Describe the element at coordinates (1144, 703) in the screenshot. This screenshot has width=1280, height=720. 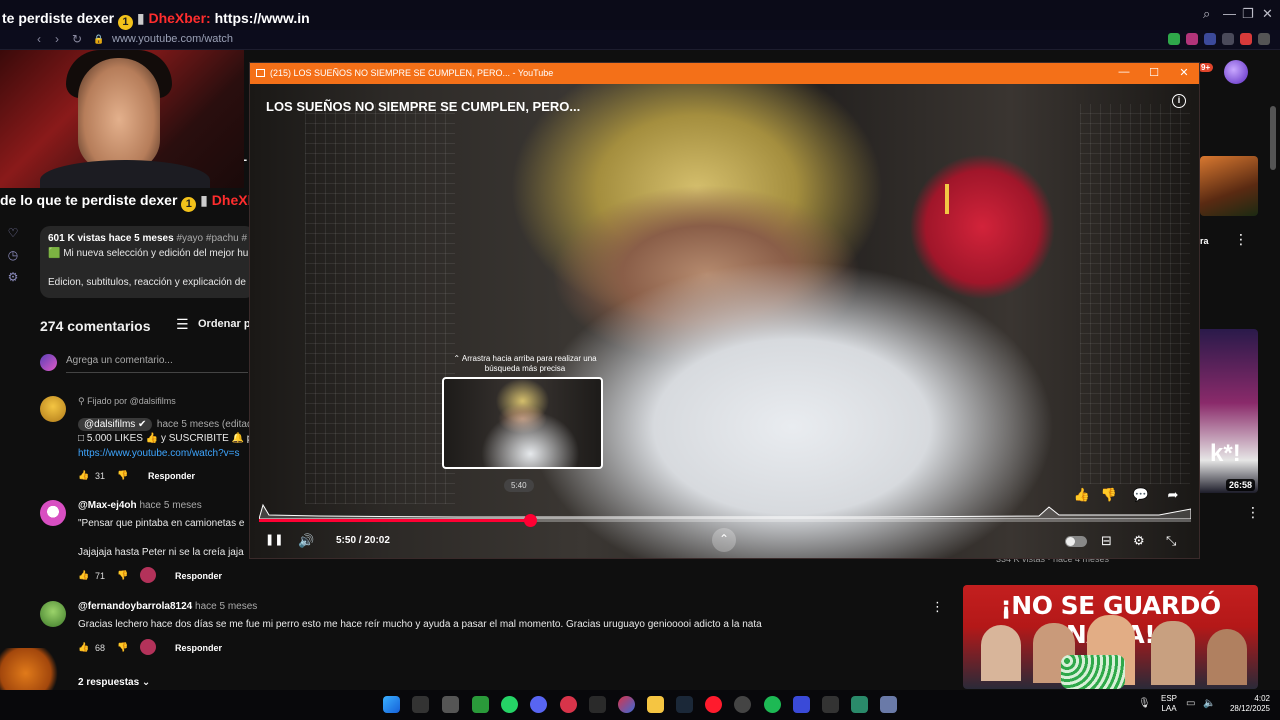
I see `microphone-icon: 🎙` at that location.